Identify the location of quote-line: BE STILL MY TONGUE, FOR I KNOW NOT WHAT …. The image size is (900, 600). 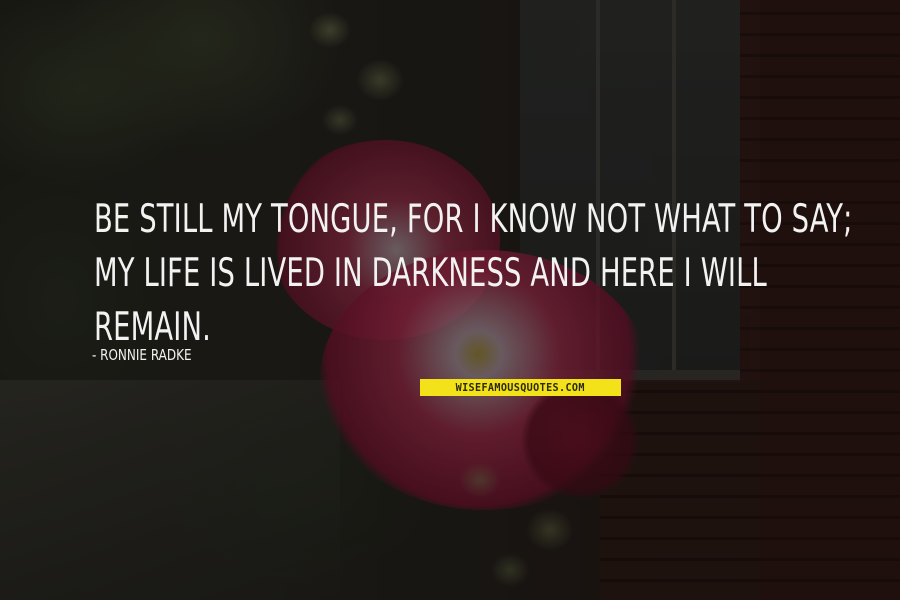
(473, 219).